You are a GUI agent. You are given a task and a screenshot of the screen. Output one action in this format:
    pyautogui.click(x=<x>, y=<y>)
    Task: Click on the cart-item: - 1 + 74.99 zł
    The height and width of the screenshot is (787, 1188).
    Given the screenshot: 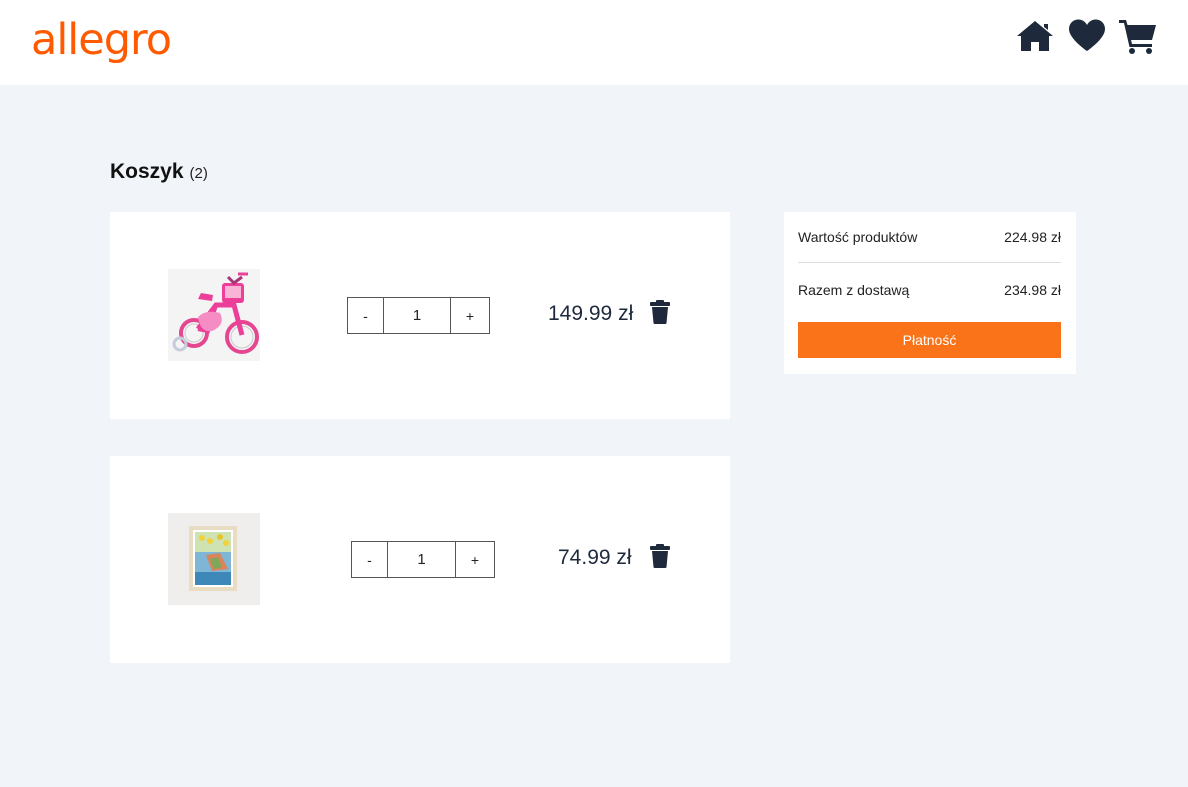 What is the action you would take?
    pyautogui.click(x=420, y=559)
    